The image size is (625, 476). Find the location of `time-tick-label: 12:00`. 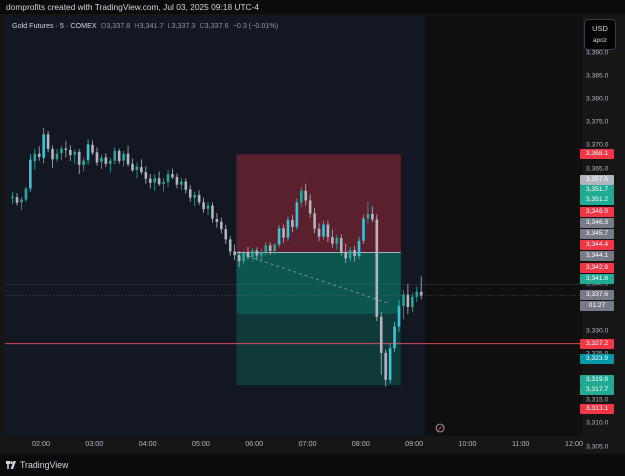

time-tick-label: 12:00 is located at coordinates (574, 443).